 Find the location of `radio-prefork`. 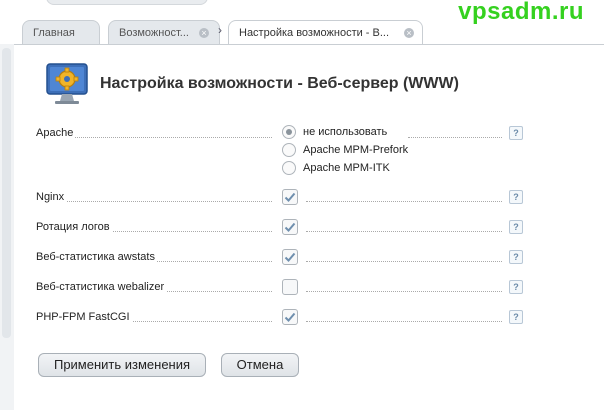

radio-prefork is located at coordinates (289, 150).